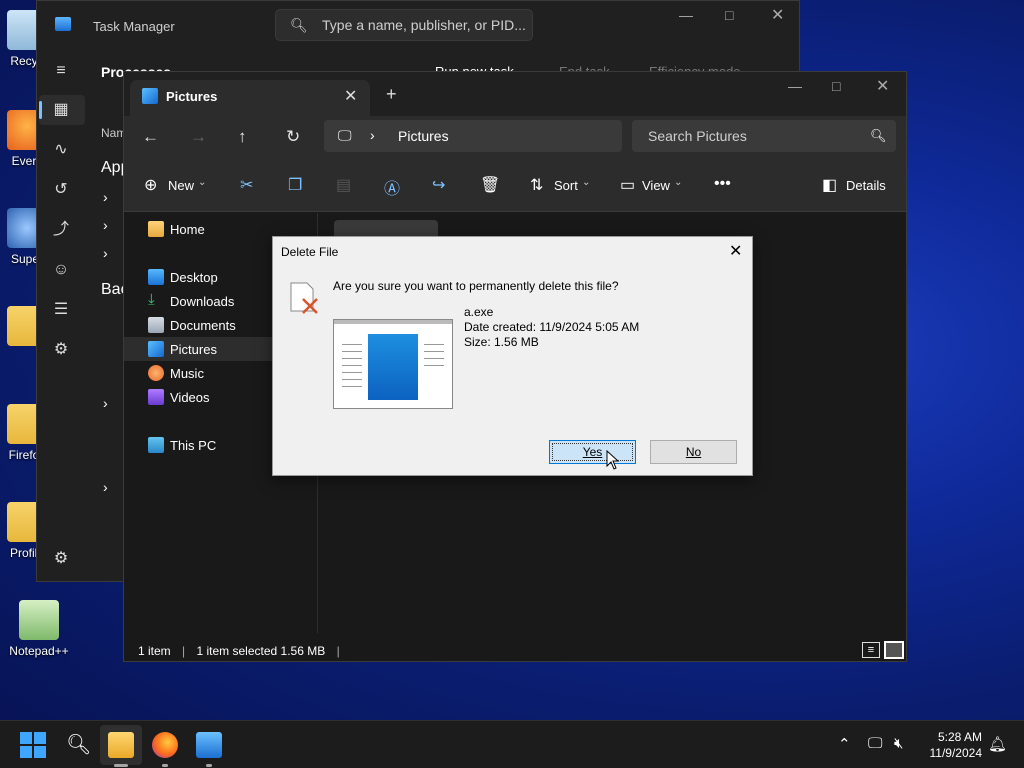  What do you see at coordinates (151, 299) in the screenshot?
I see `downloads-icon: ⤓` at bounding box center [151, 299].